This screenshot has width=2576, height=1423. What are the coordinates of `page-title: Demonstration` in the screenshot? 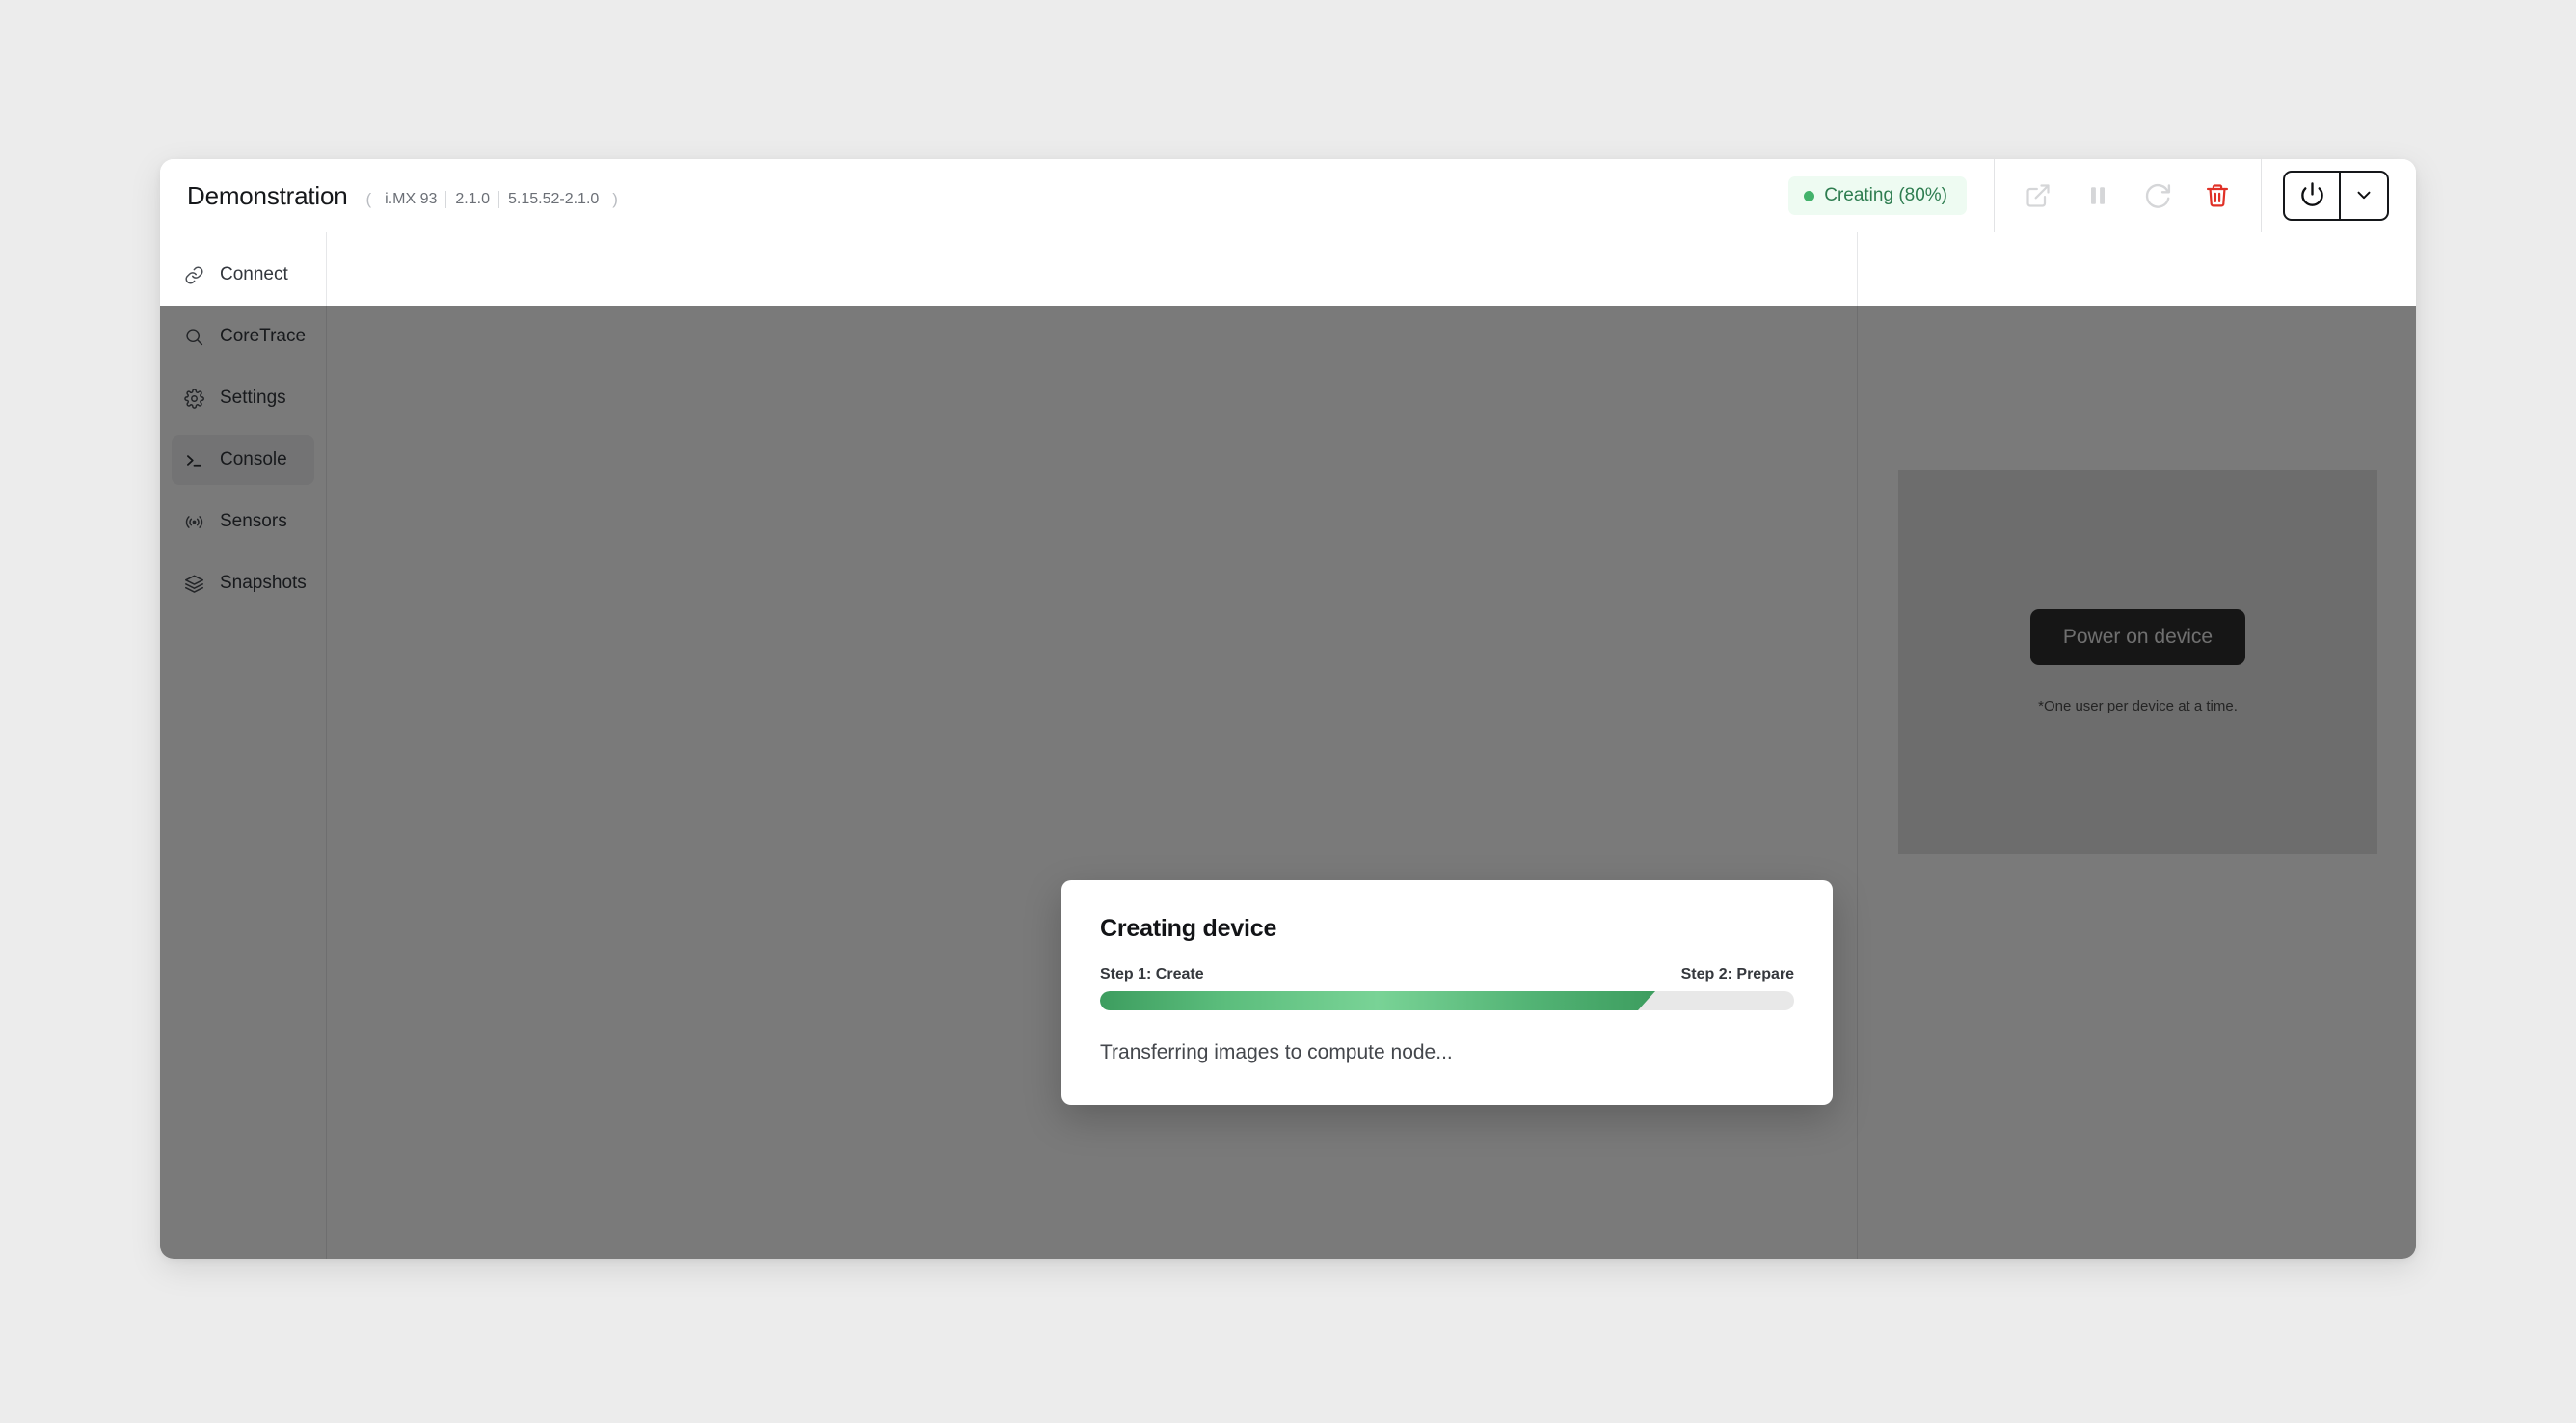 It's located at (268, 195).